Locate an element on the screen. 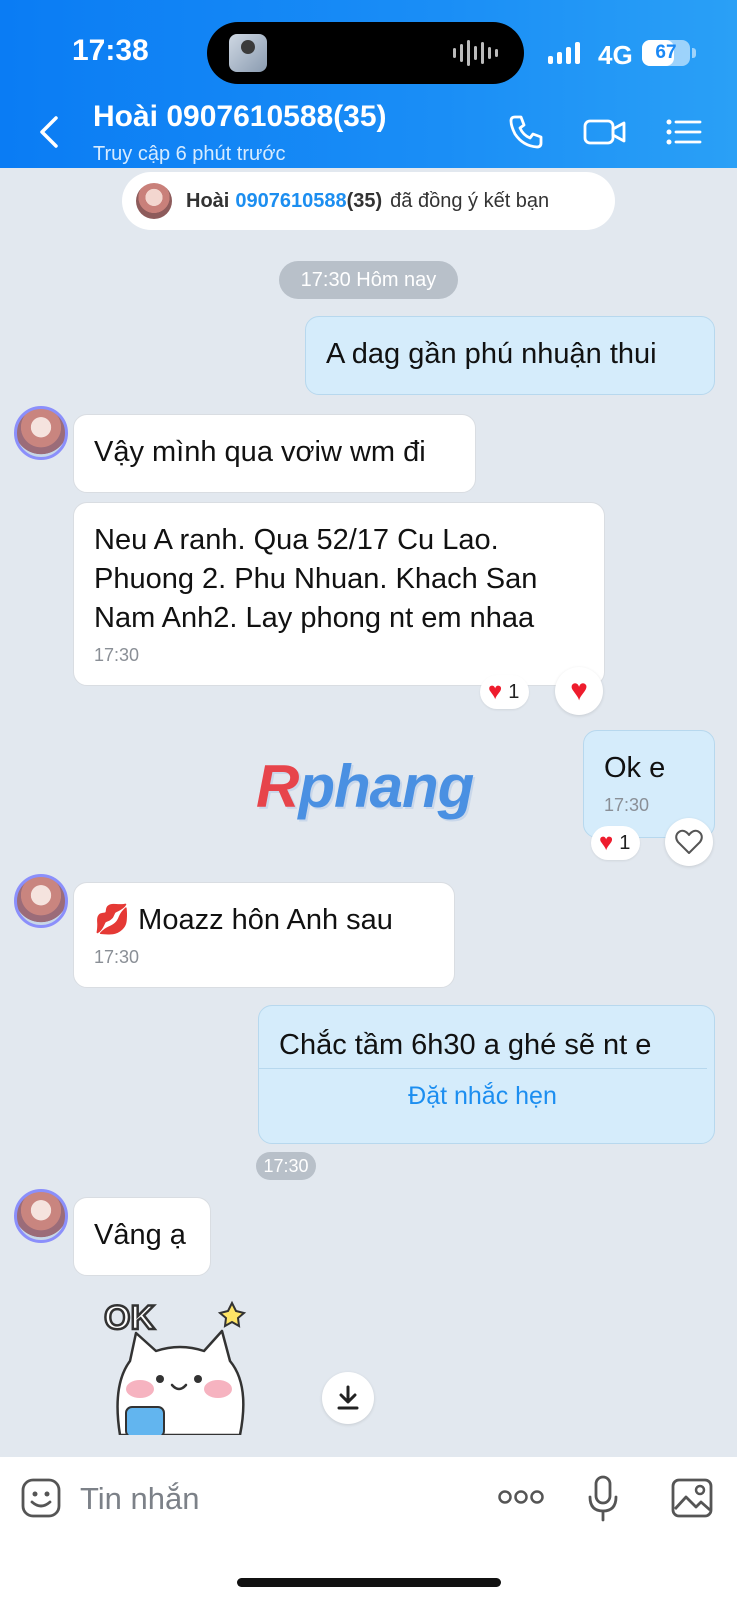  notice-name: Hoài is located at coordinates (208, 200).